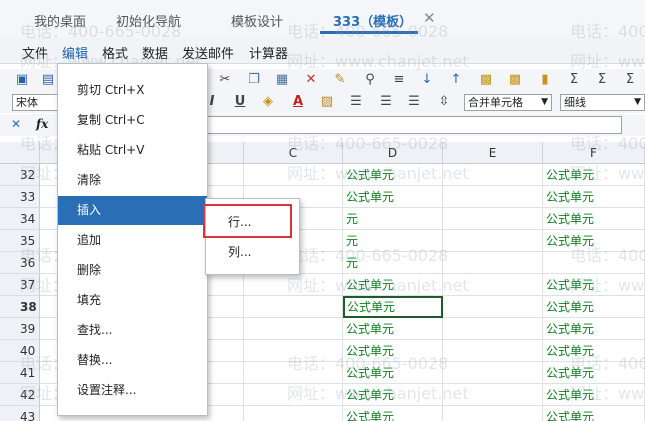  Describe the element at coordinates (132, 90) in the screenshot. I see `menu-item-cut: 剪切 Ctrl+X` at that location.